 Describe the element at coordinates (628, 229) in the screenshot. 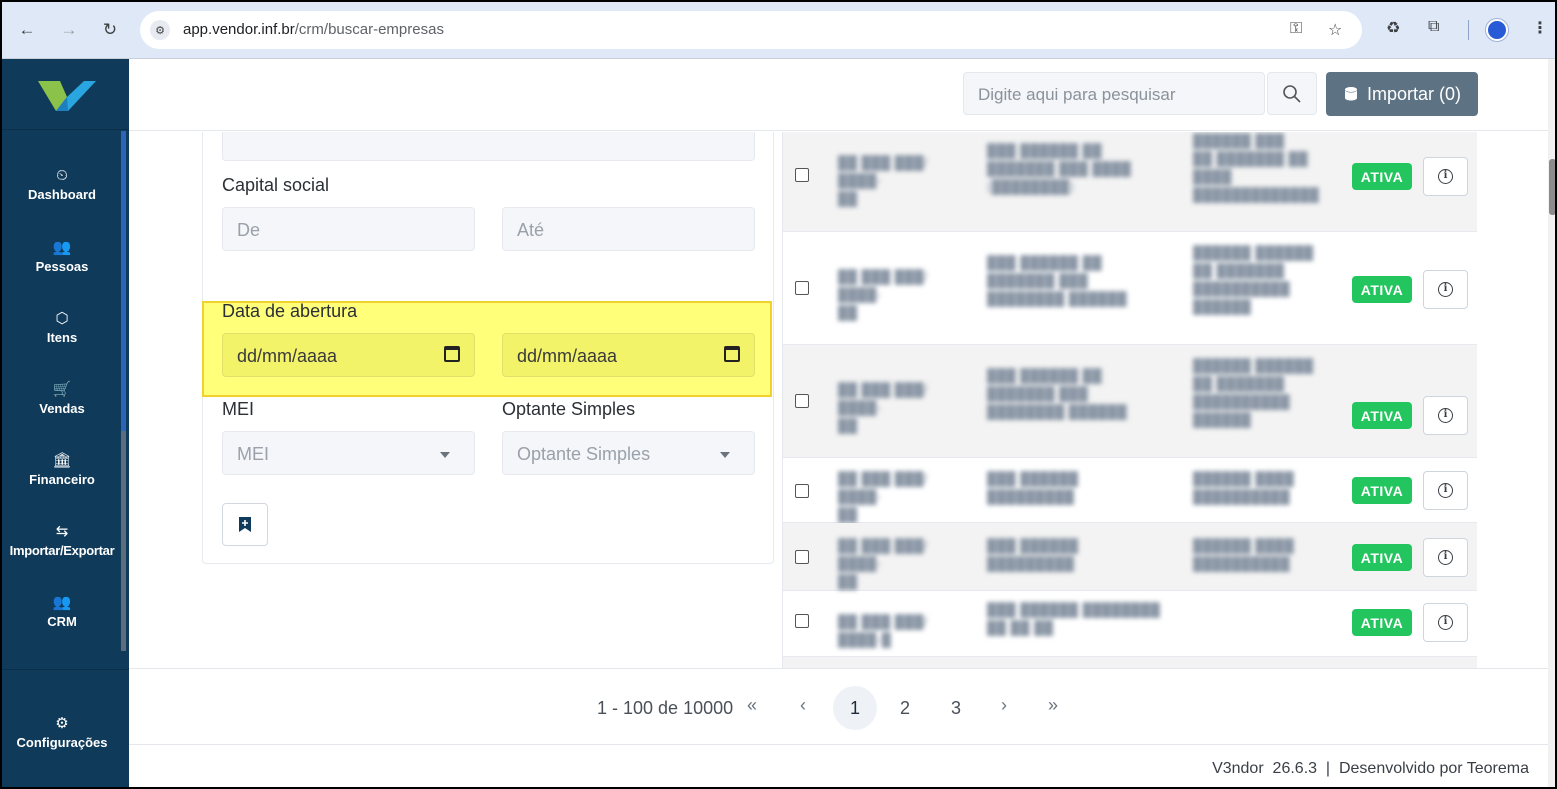

I see `capital-to-input: Até` at that location.